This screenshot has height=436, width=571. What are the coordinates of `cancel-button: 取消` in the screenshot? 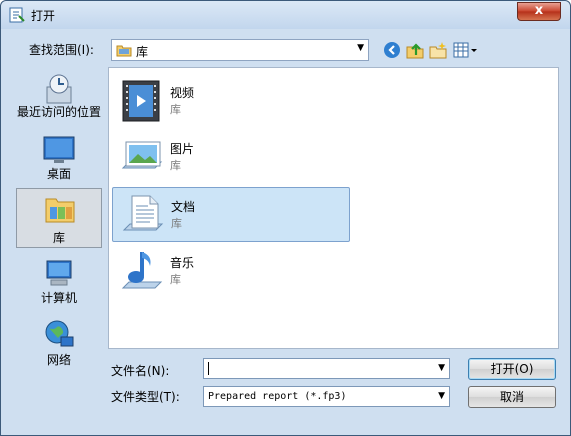 It's located at (512, 397).